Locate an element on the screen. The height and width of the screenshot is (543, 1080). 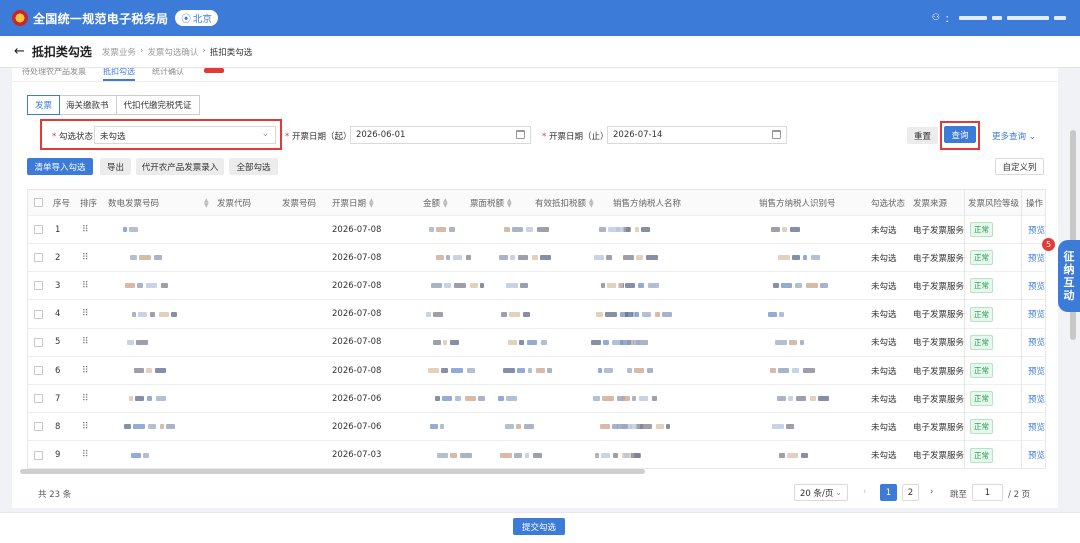
more-query-link: 更多查询 ⌄ is located at coordinates (1014, 136).